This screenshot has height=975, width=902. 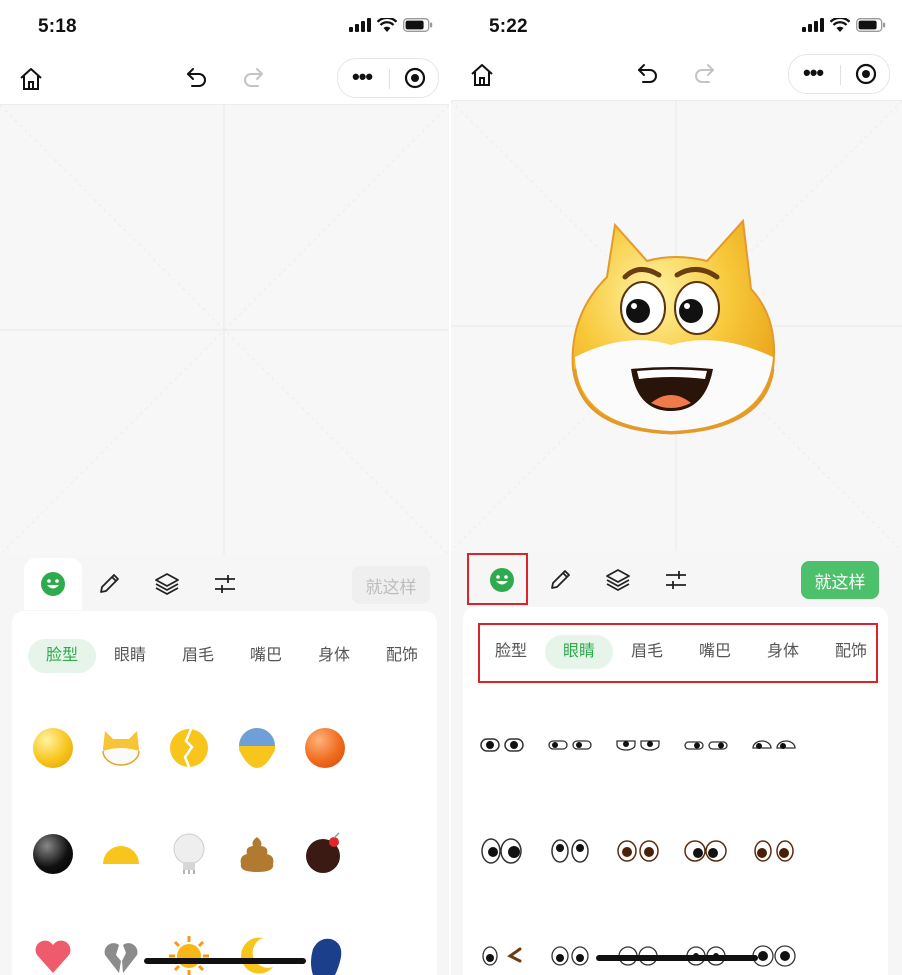 I want to click on highlight-category-tabs, so click(x=678, y=653).